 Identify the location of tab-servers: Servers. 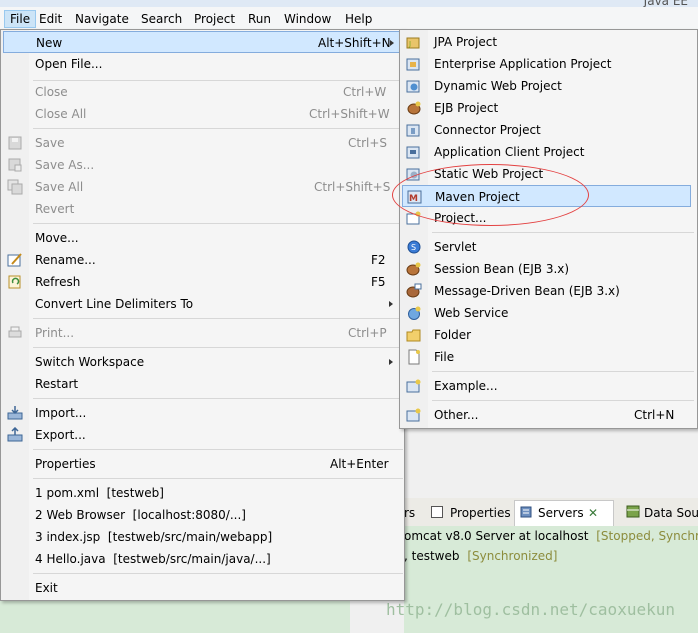
(561, 513).